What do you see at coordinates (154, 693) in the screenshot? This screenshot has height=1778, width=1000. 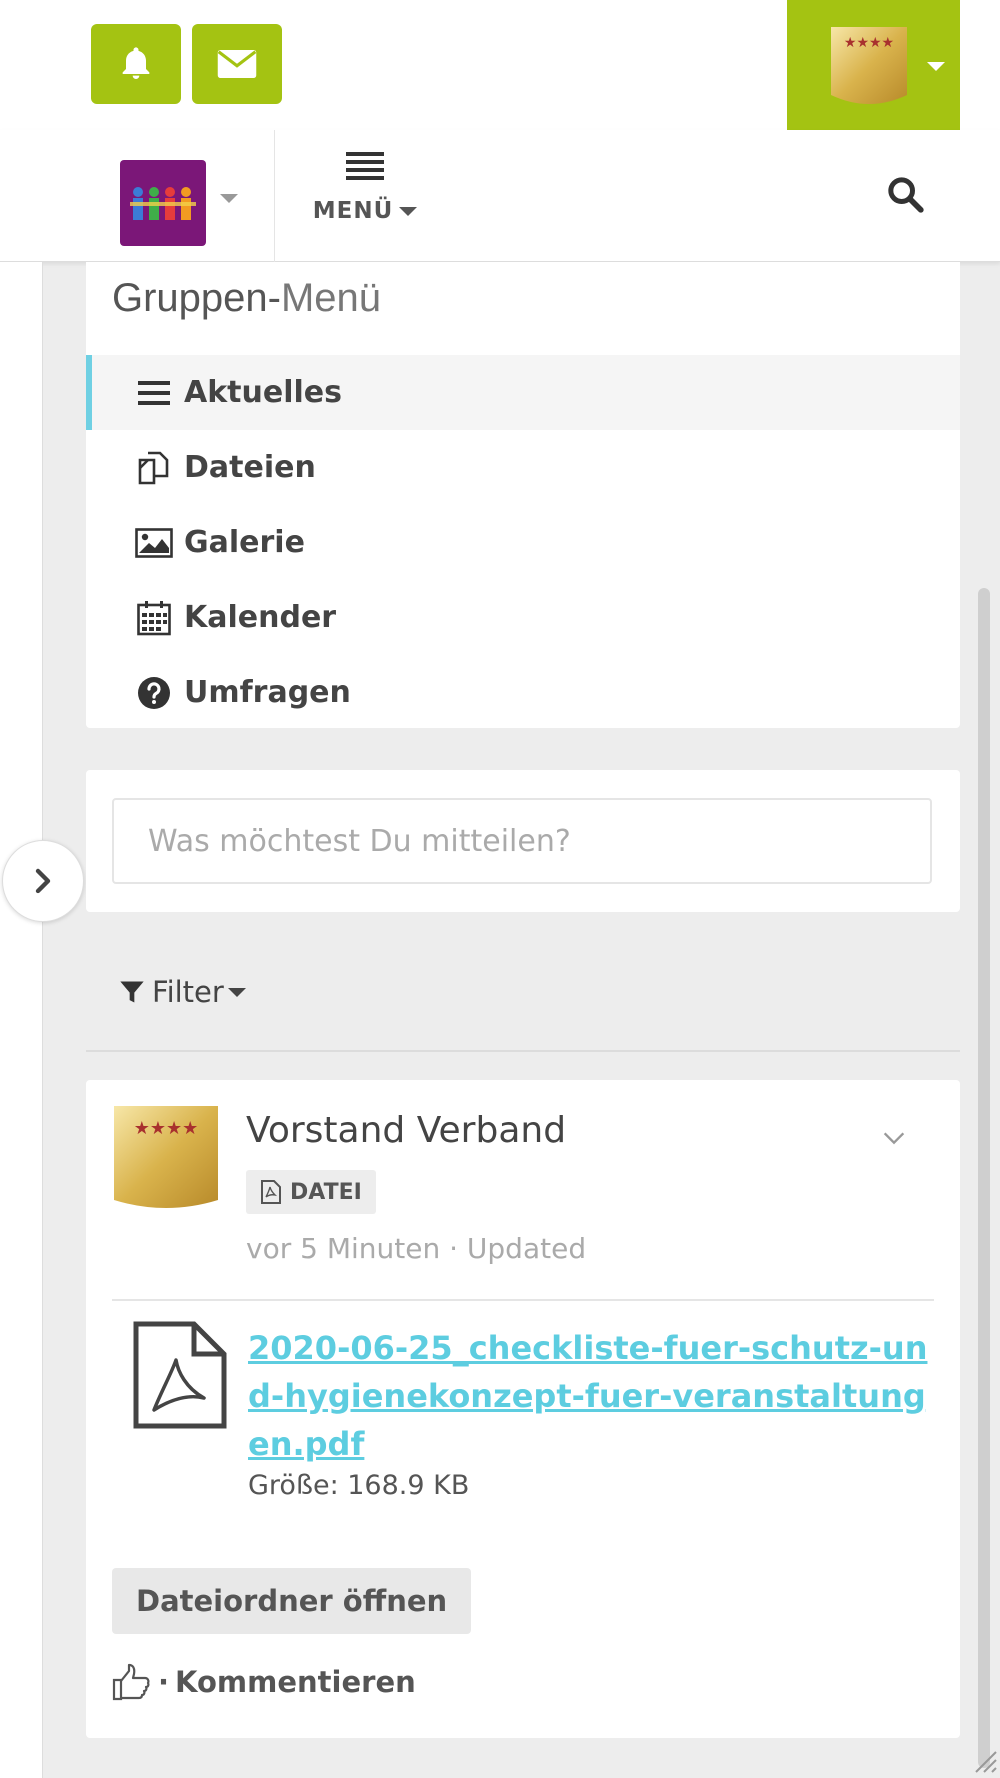 I see `question-icon` at bounding box center [154, 693].